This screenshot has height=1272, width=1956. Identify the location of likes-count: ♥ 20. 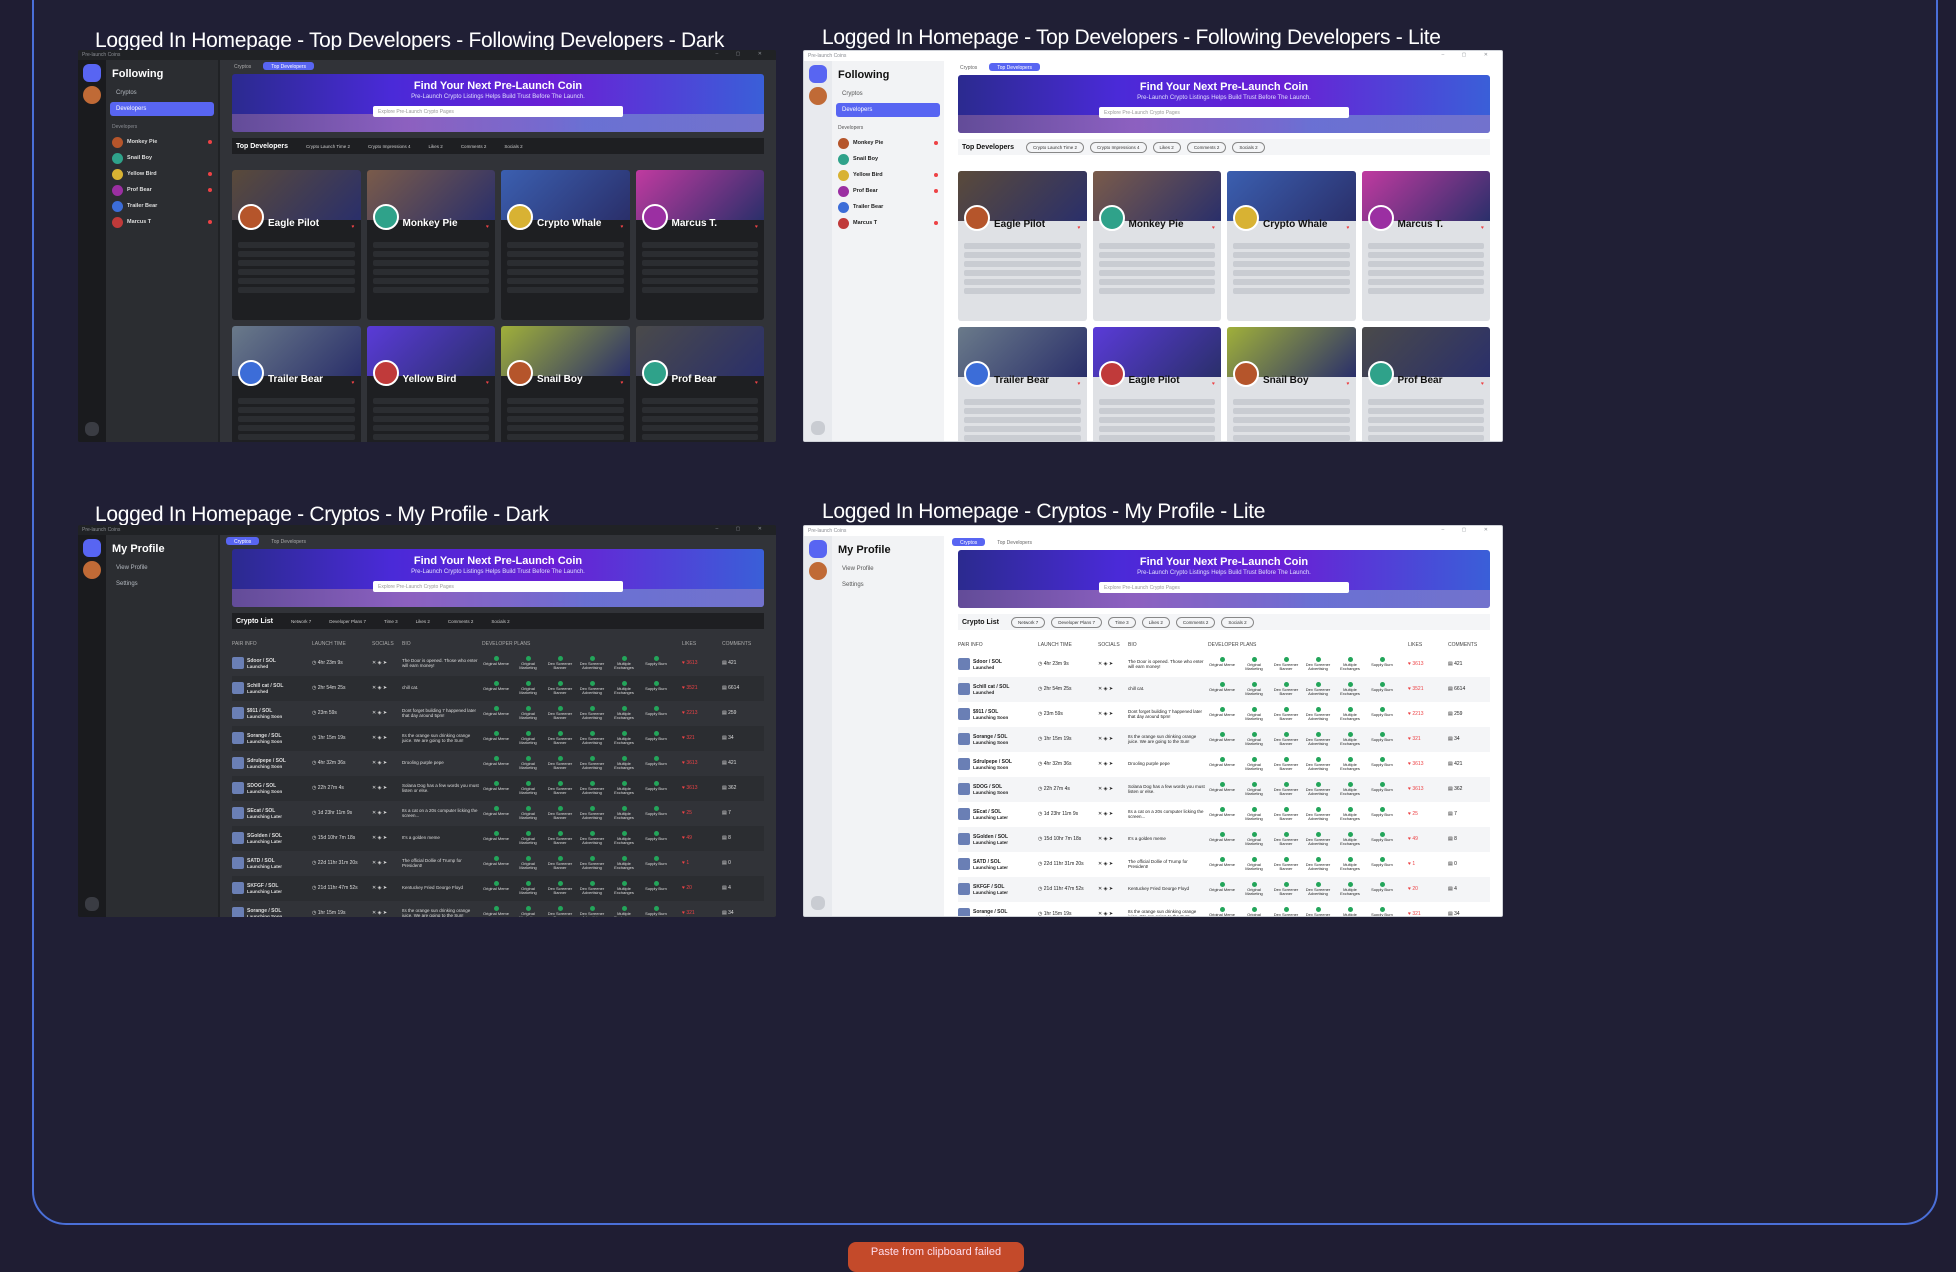
(1428, 889).